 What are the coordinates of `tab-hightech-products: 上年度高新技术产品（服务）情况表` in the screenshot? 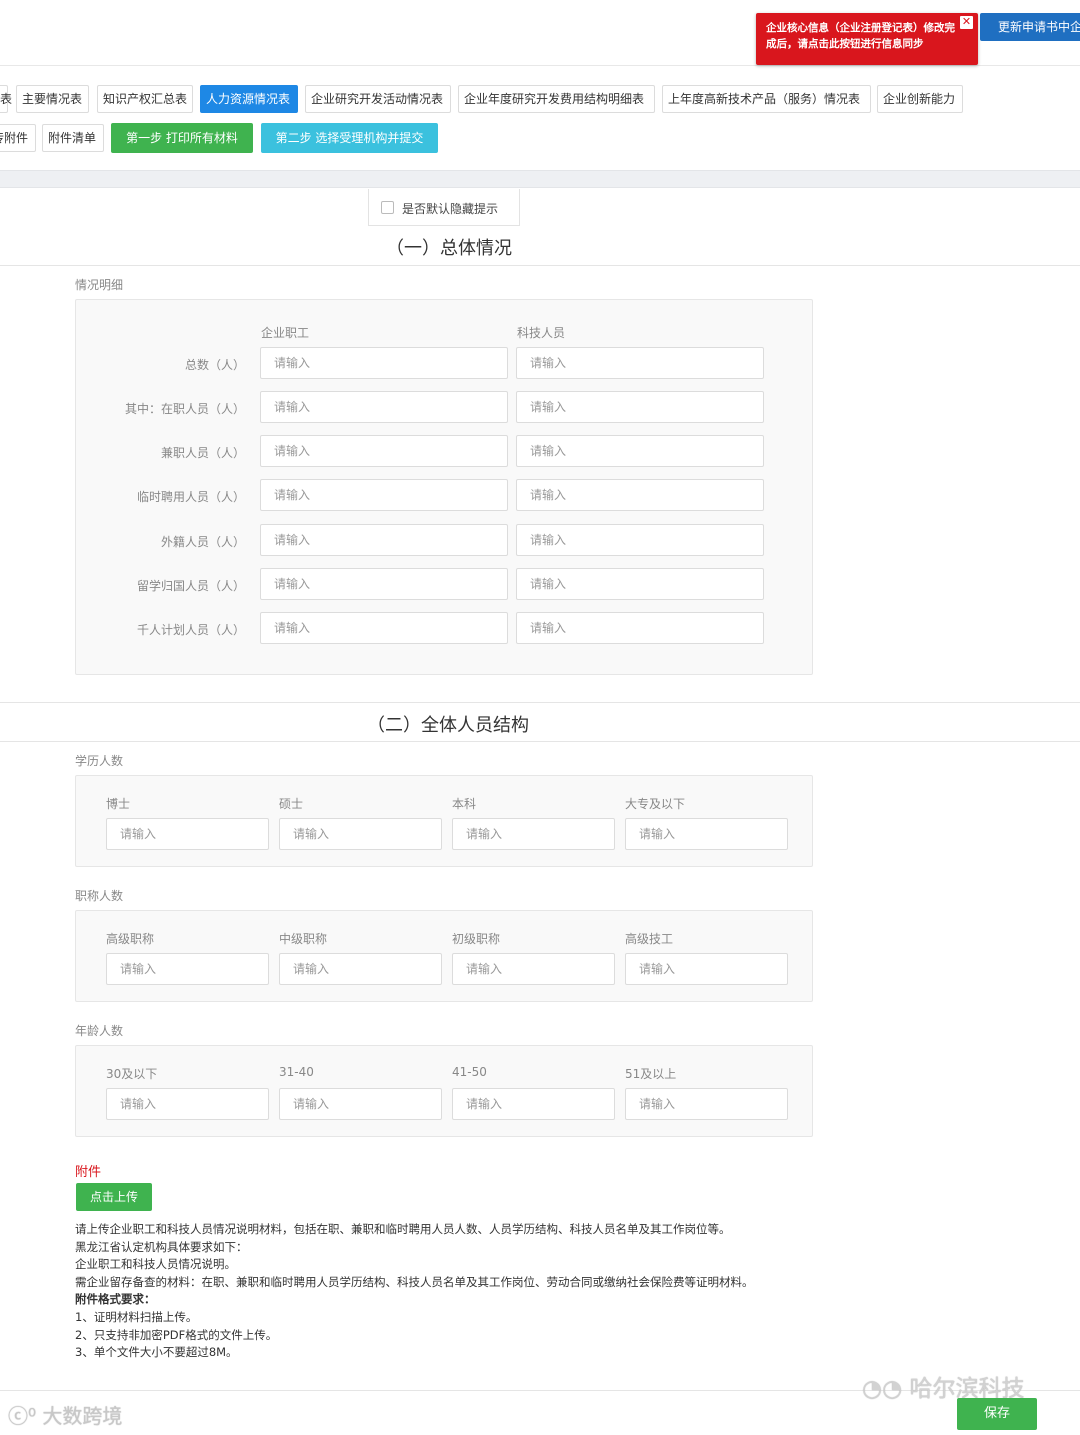 It's located at (766, 99).